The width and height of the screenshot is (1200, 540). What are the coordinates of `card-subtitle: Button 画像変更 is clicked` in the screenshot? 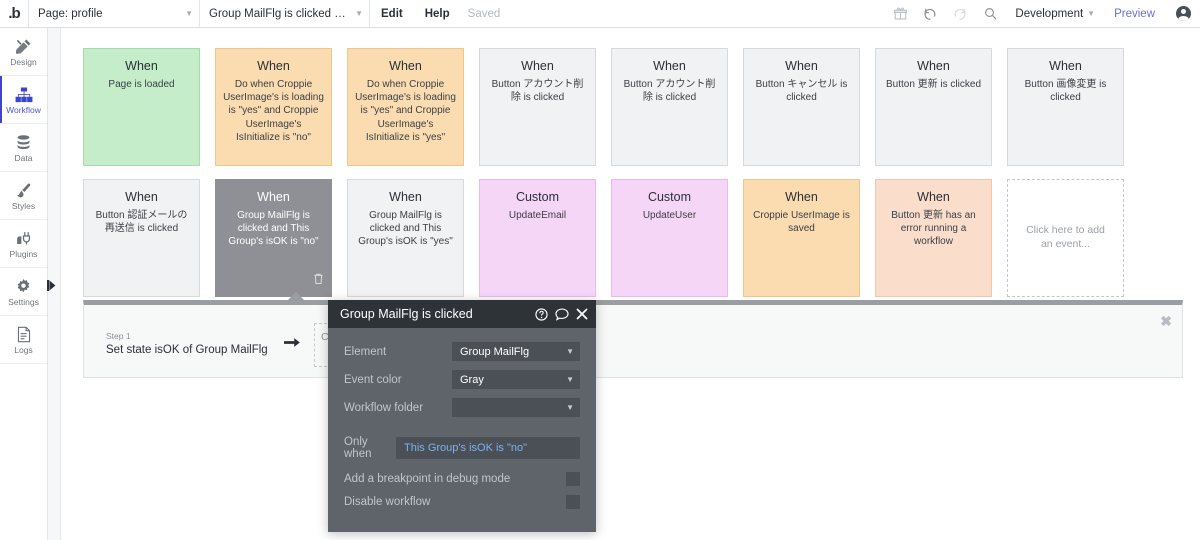 It's located at (1065, 91).